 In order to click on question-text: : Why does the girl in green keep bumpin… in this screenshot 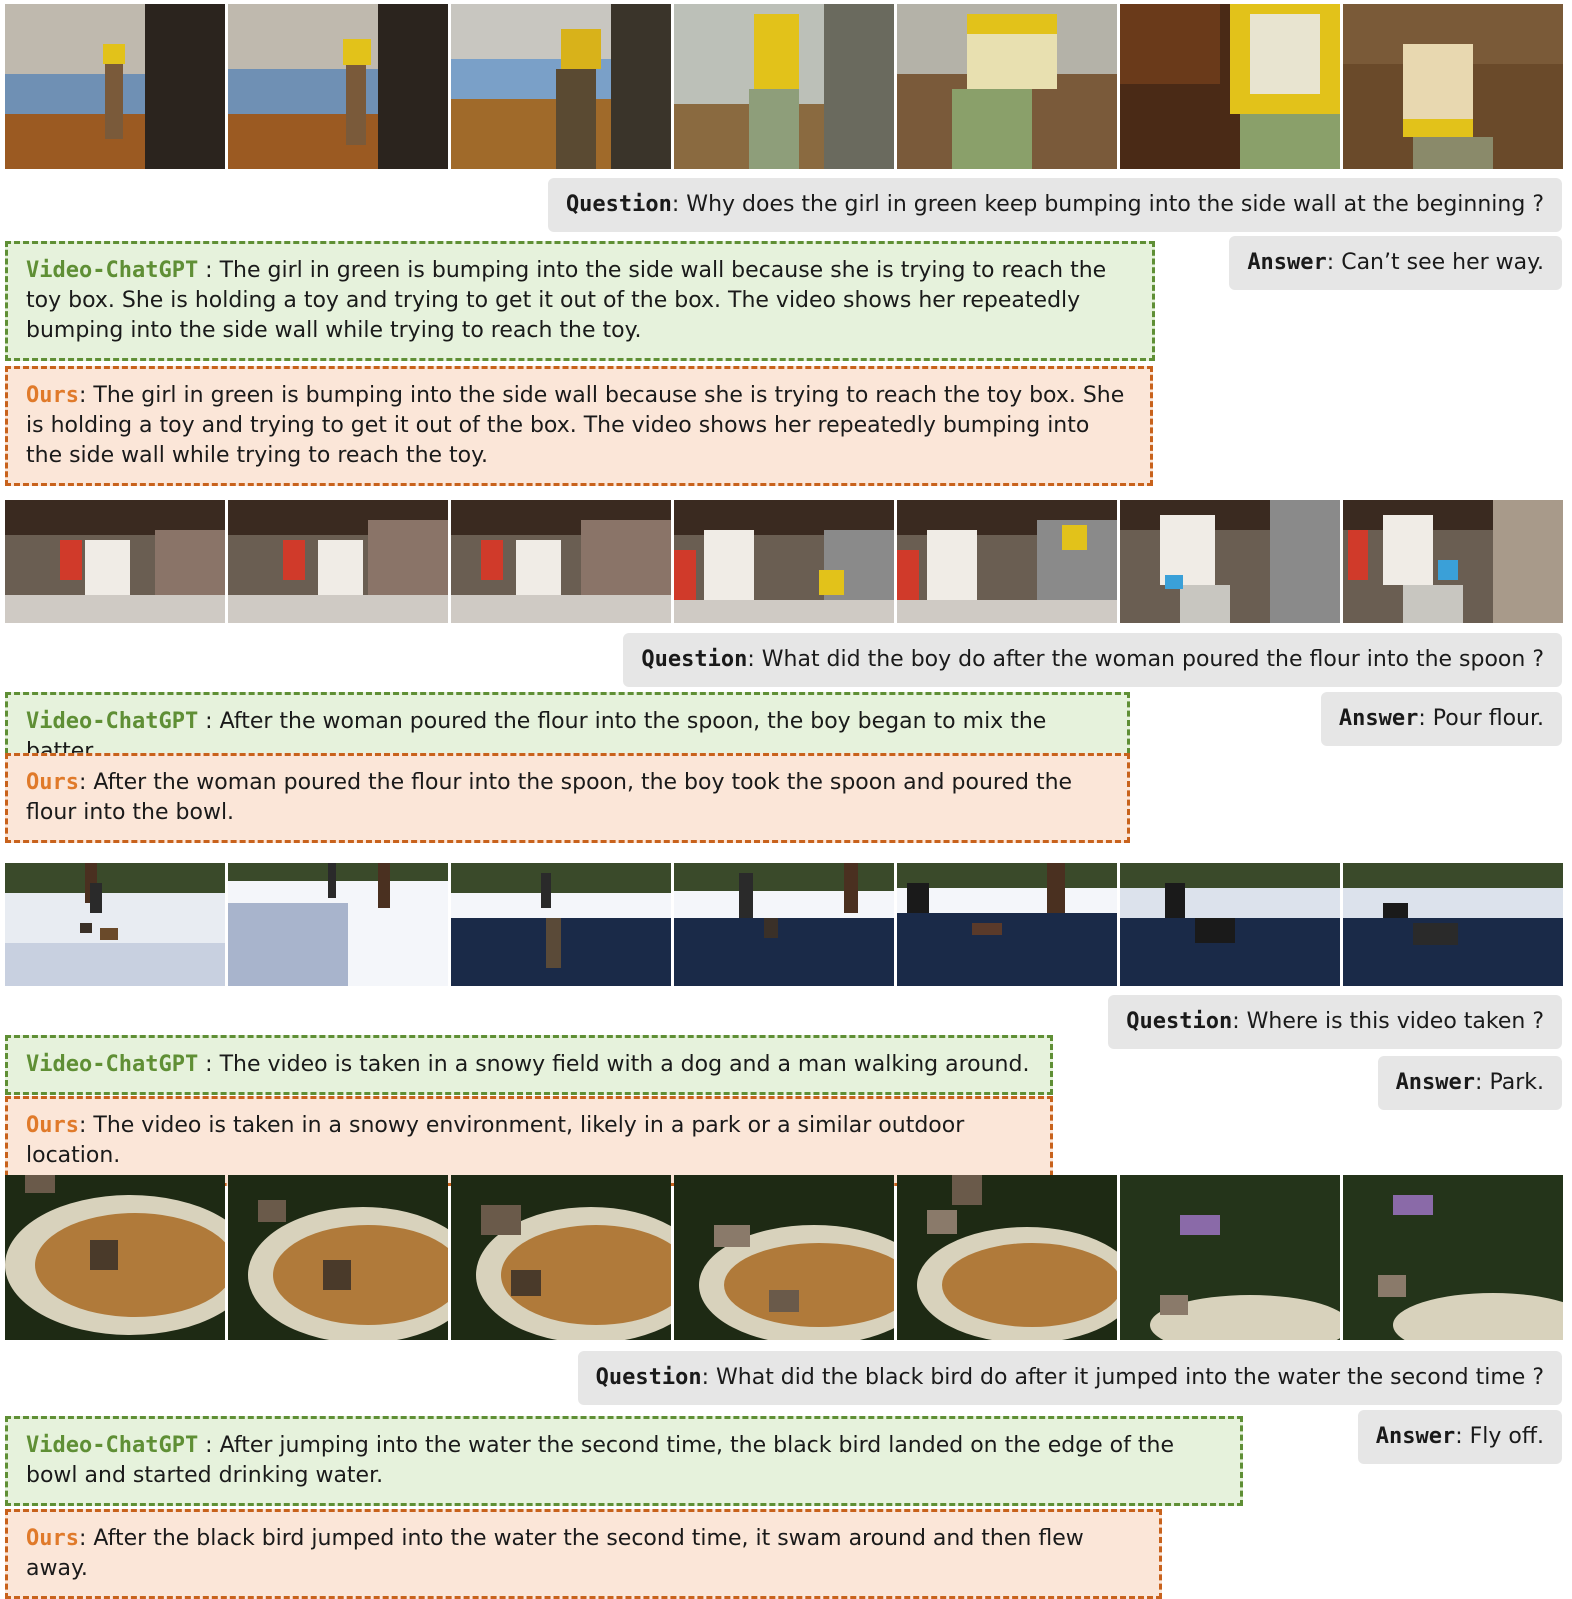, I will do `click(1107, 204)`.